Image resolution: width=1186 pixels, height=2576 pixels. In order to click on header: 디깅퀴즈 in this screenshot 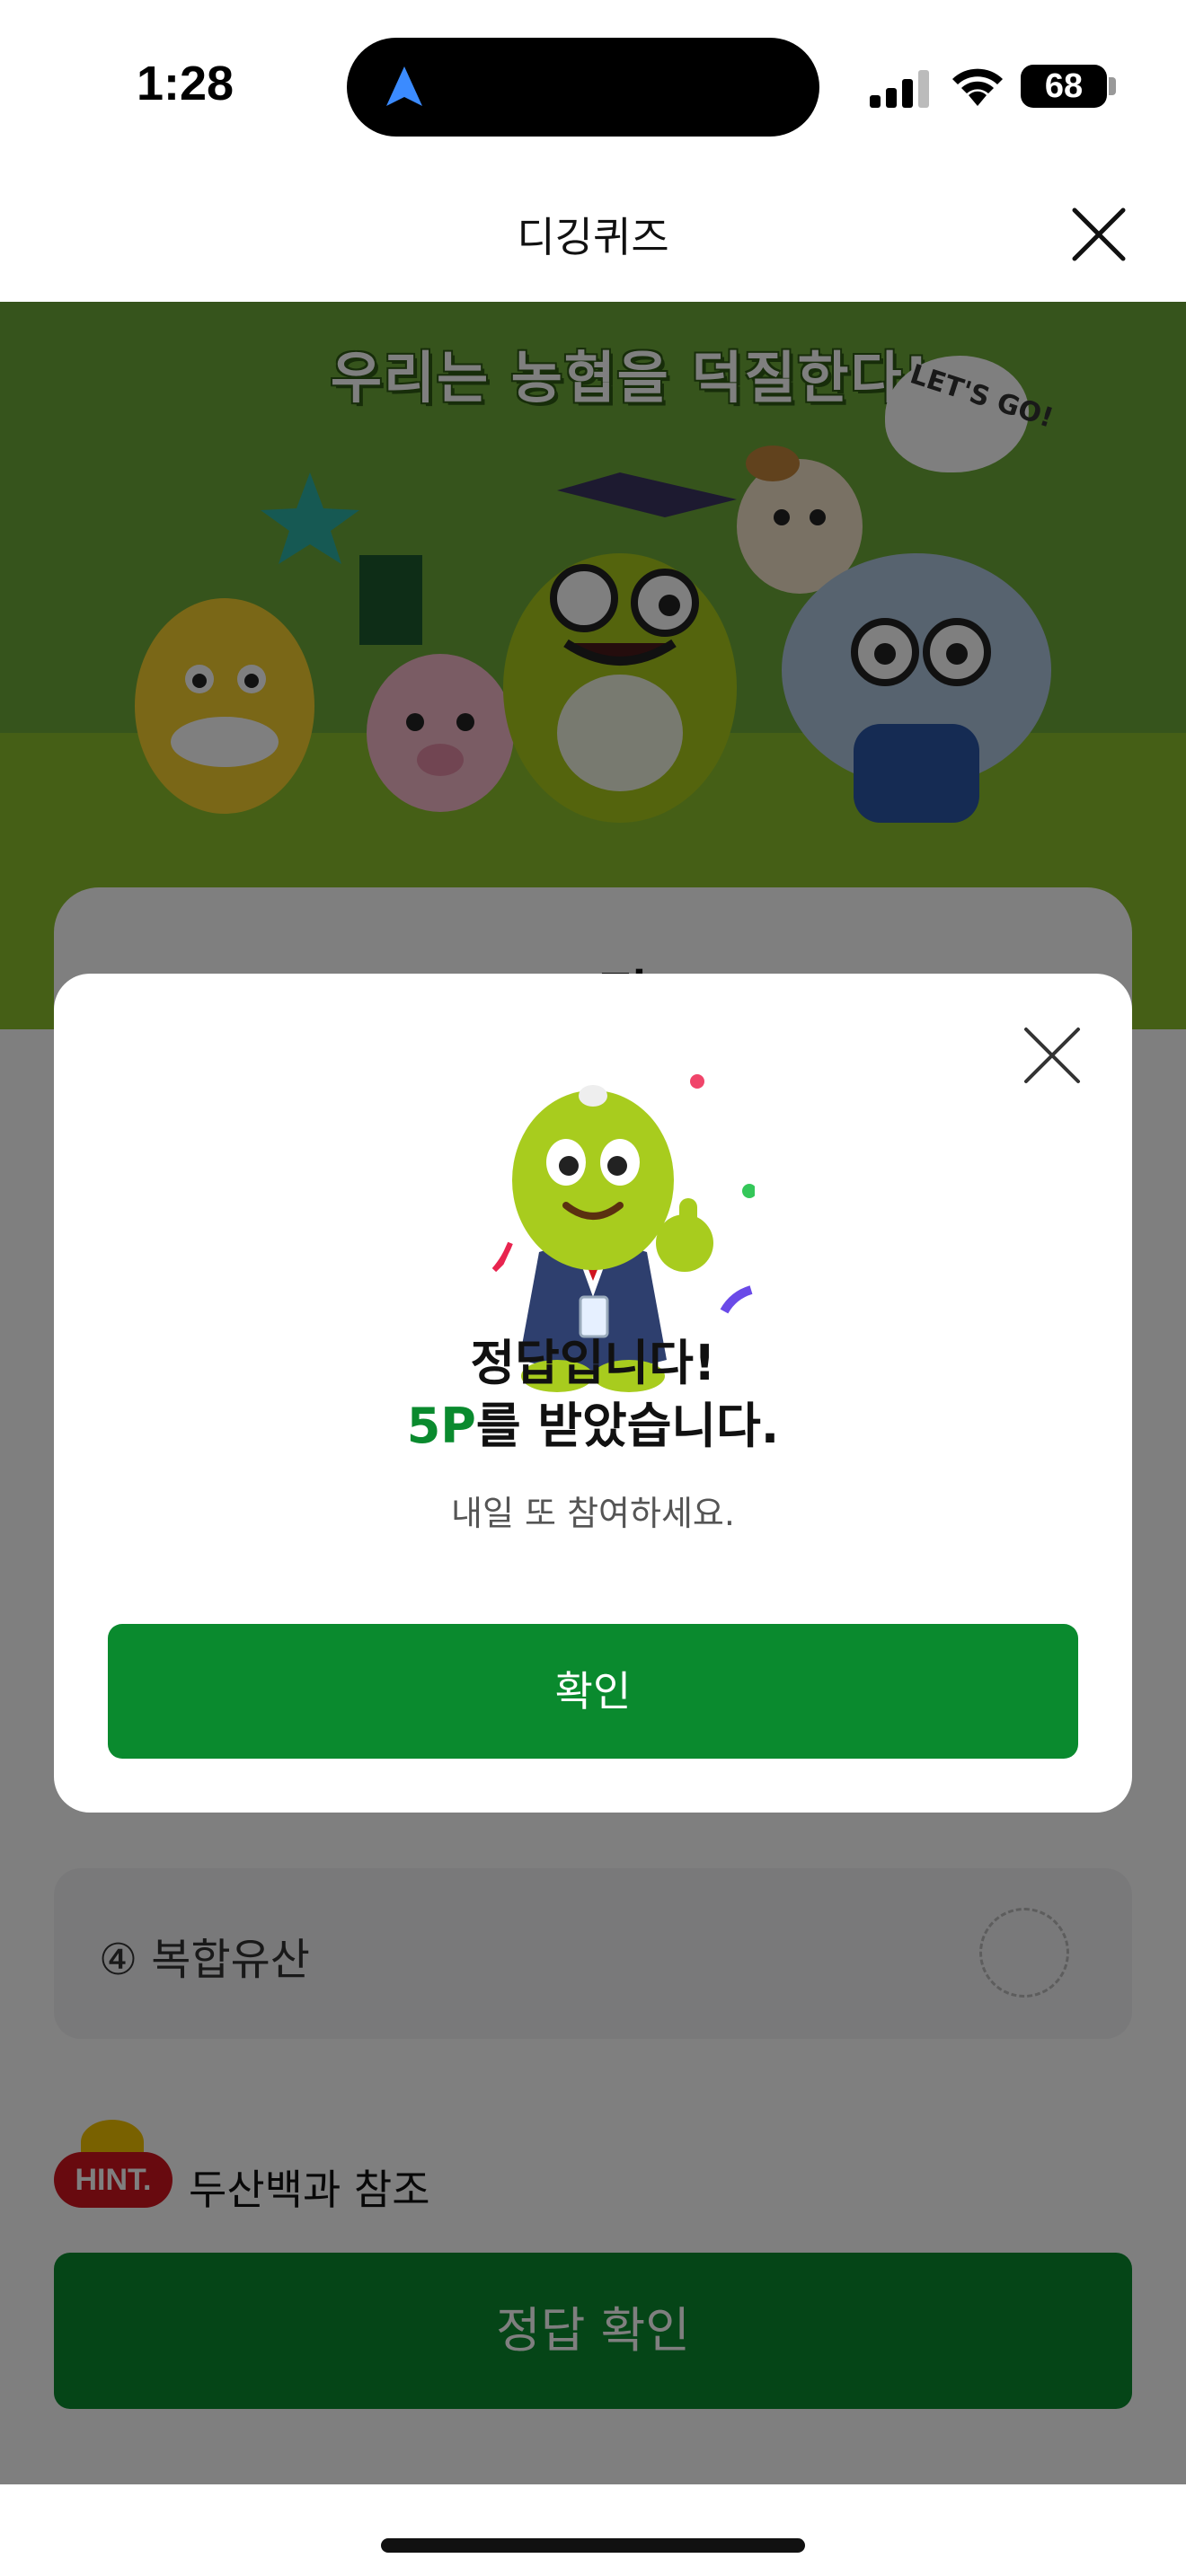, I will do `click(593, 236)`.